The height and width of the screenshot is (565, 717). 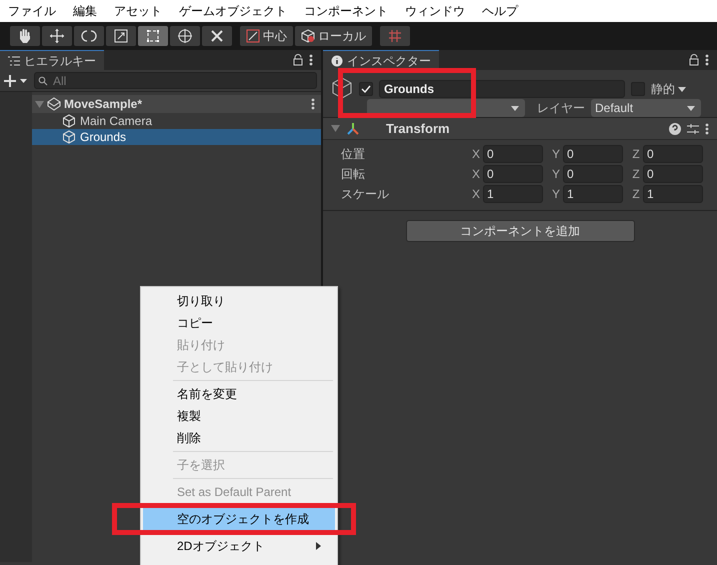 I want to click on menu-item: 編集, so click(x=85, y=11).